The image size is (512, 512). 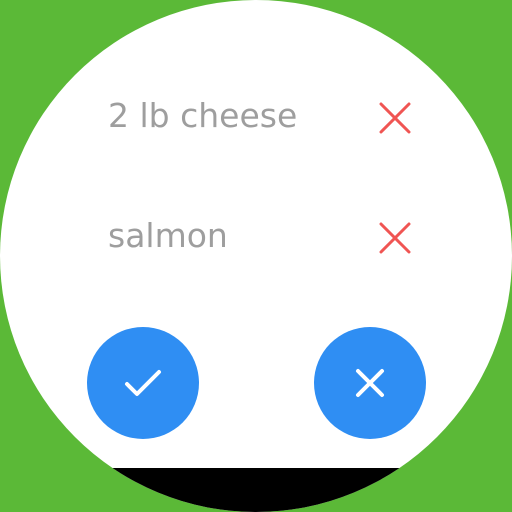 What do you see at coordinates (203, 115) in the screenshot?
I see `item-label: 2 lb cheese` at bounding box center [203, 115].